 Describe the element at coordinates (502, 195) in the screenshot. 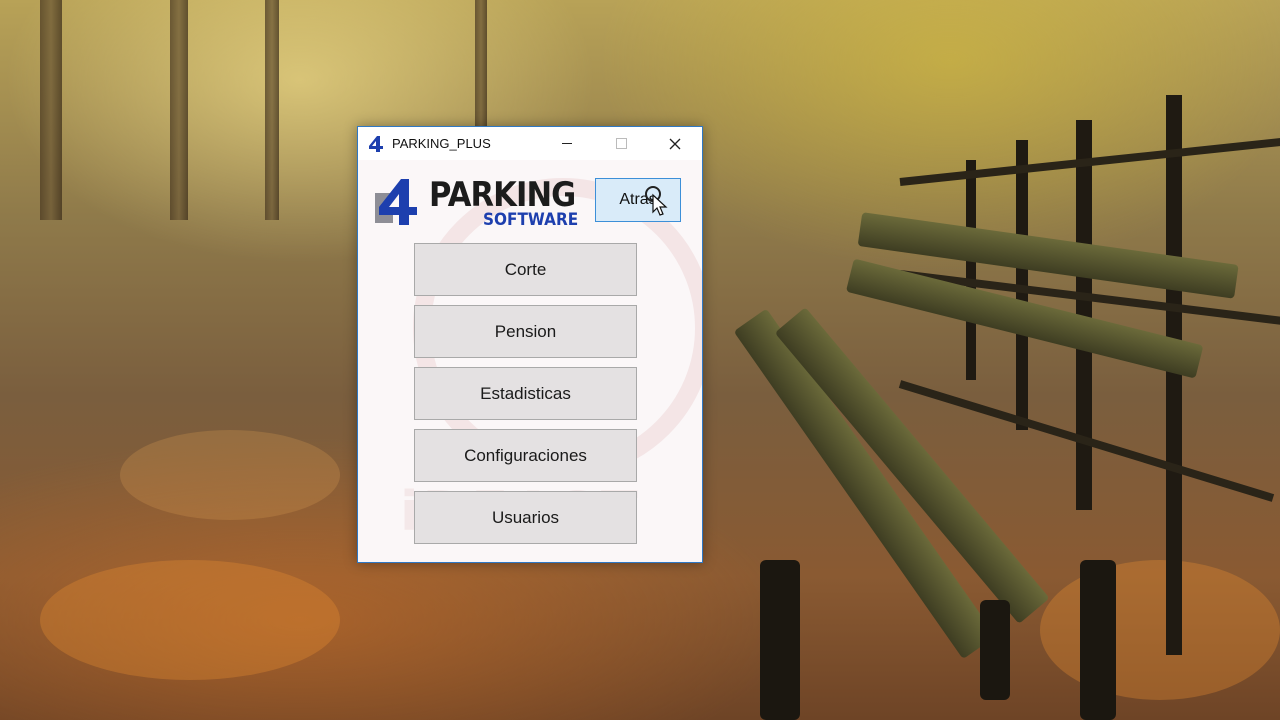

I see `logo-wordmark: PARKING` at that location.